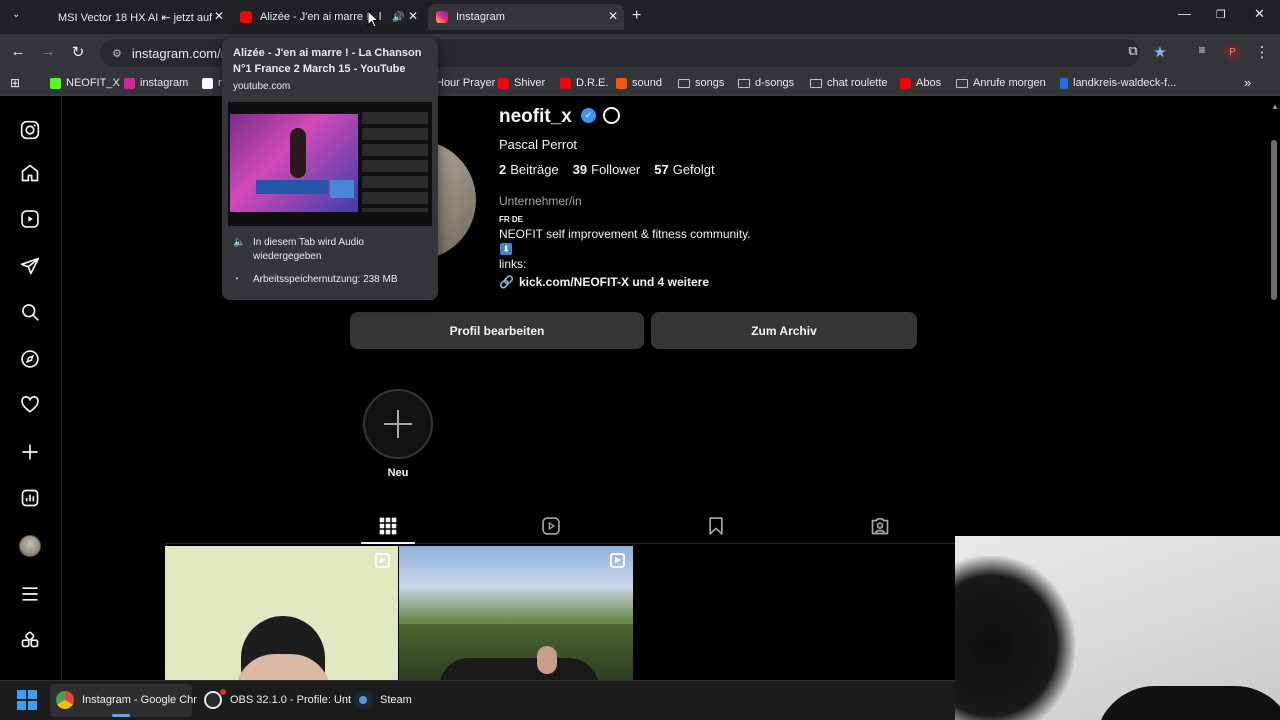  Describe the element at coordinates (398, 17) in the screenshot. I see `speaker-icon: 🔊` at that location.